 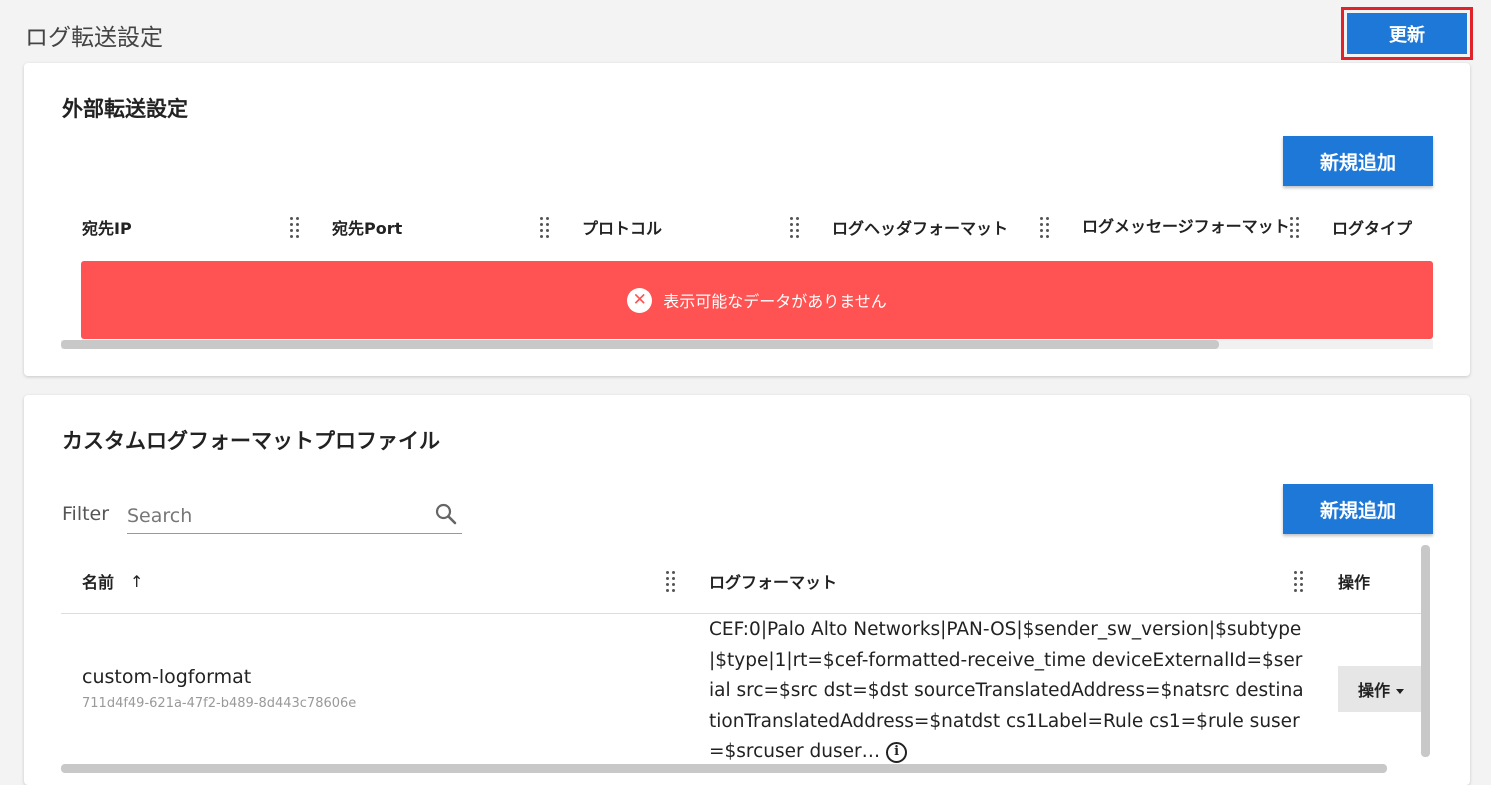 I want to click on profiles-table-header: 名前 ↑ ログフォーマット 操作, so click(x=742, y=581).